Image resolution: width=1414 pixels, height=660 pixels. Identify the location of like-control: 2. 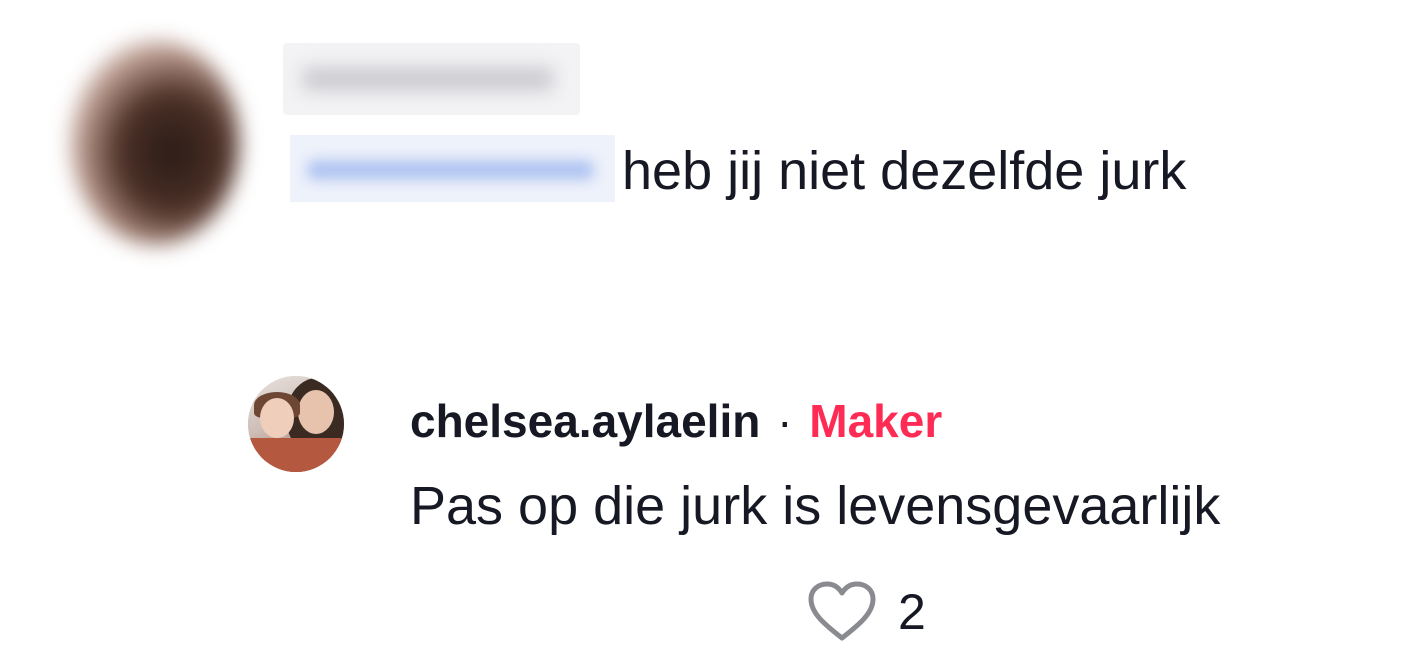
(866, 612).